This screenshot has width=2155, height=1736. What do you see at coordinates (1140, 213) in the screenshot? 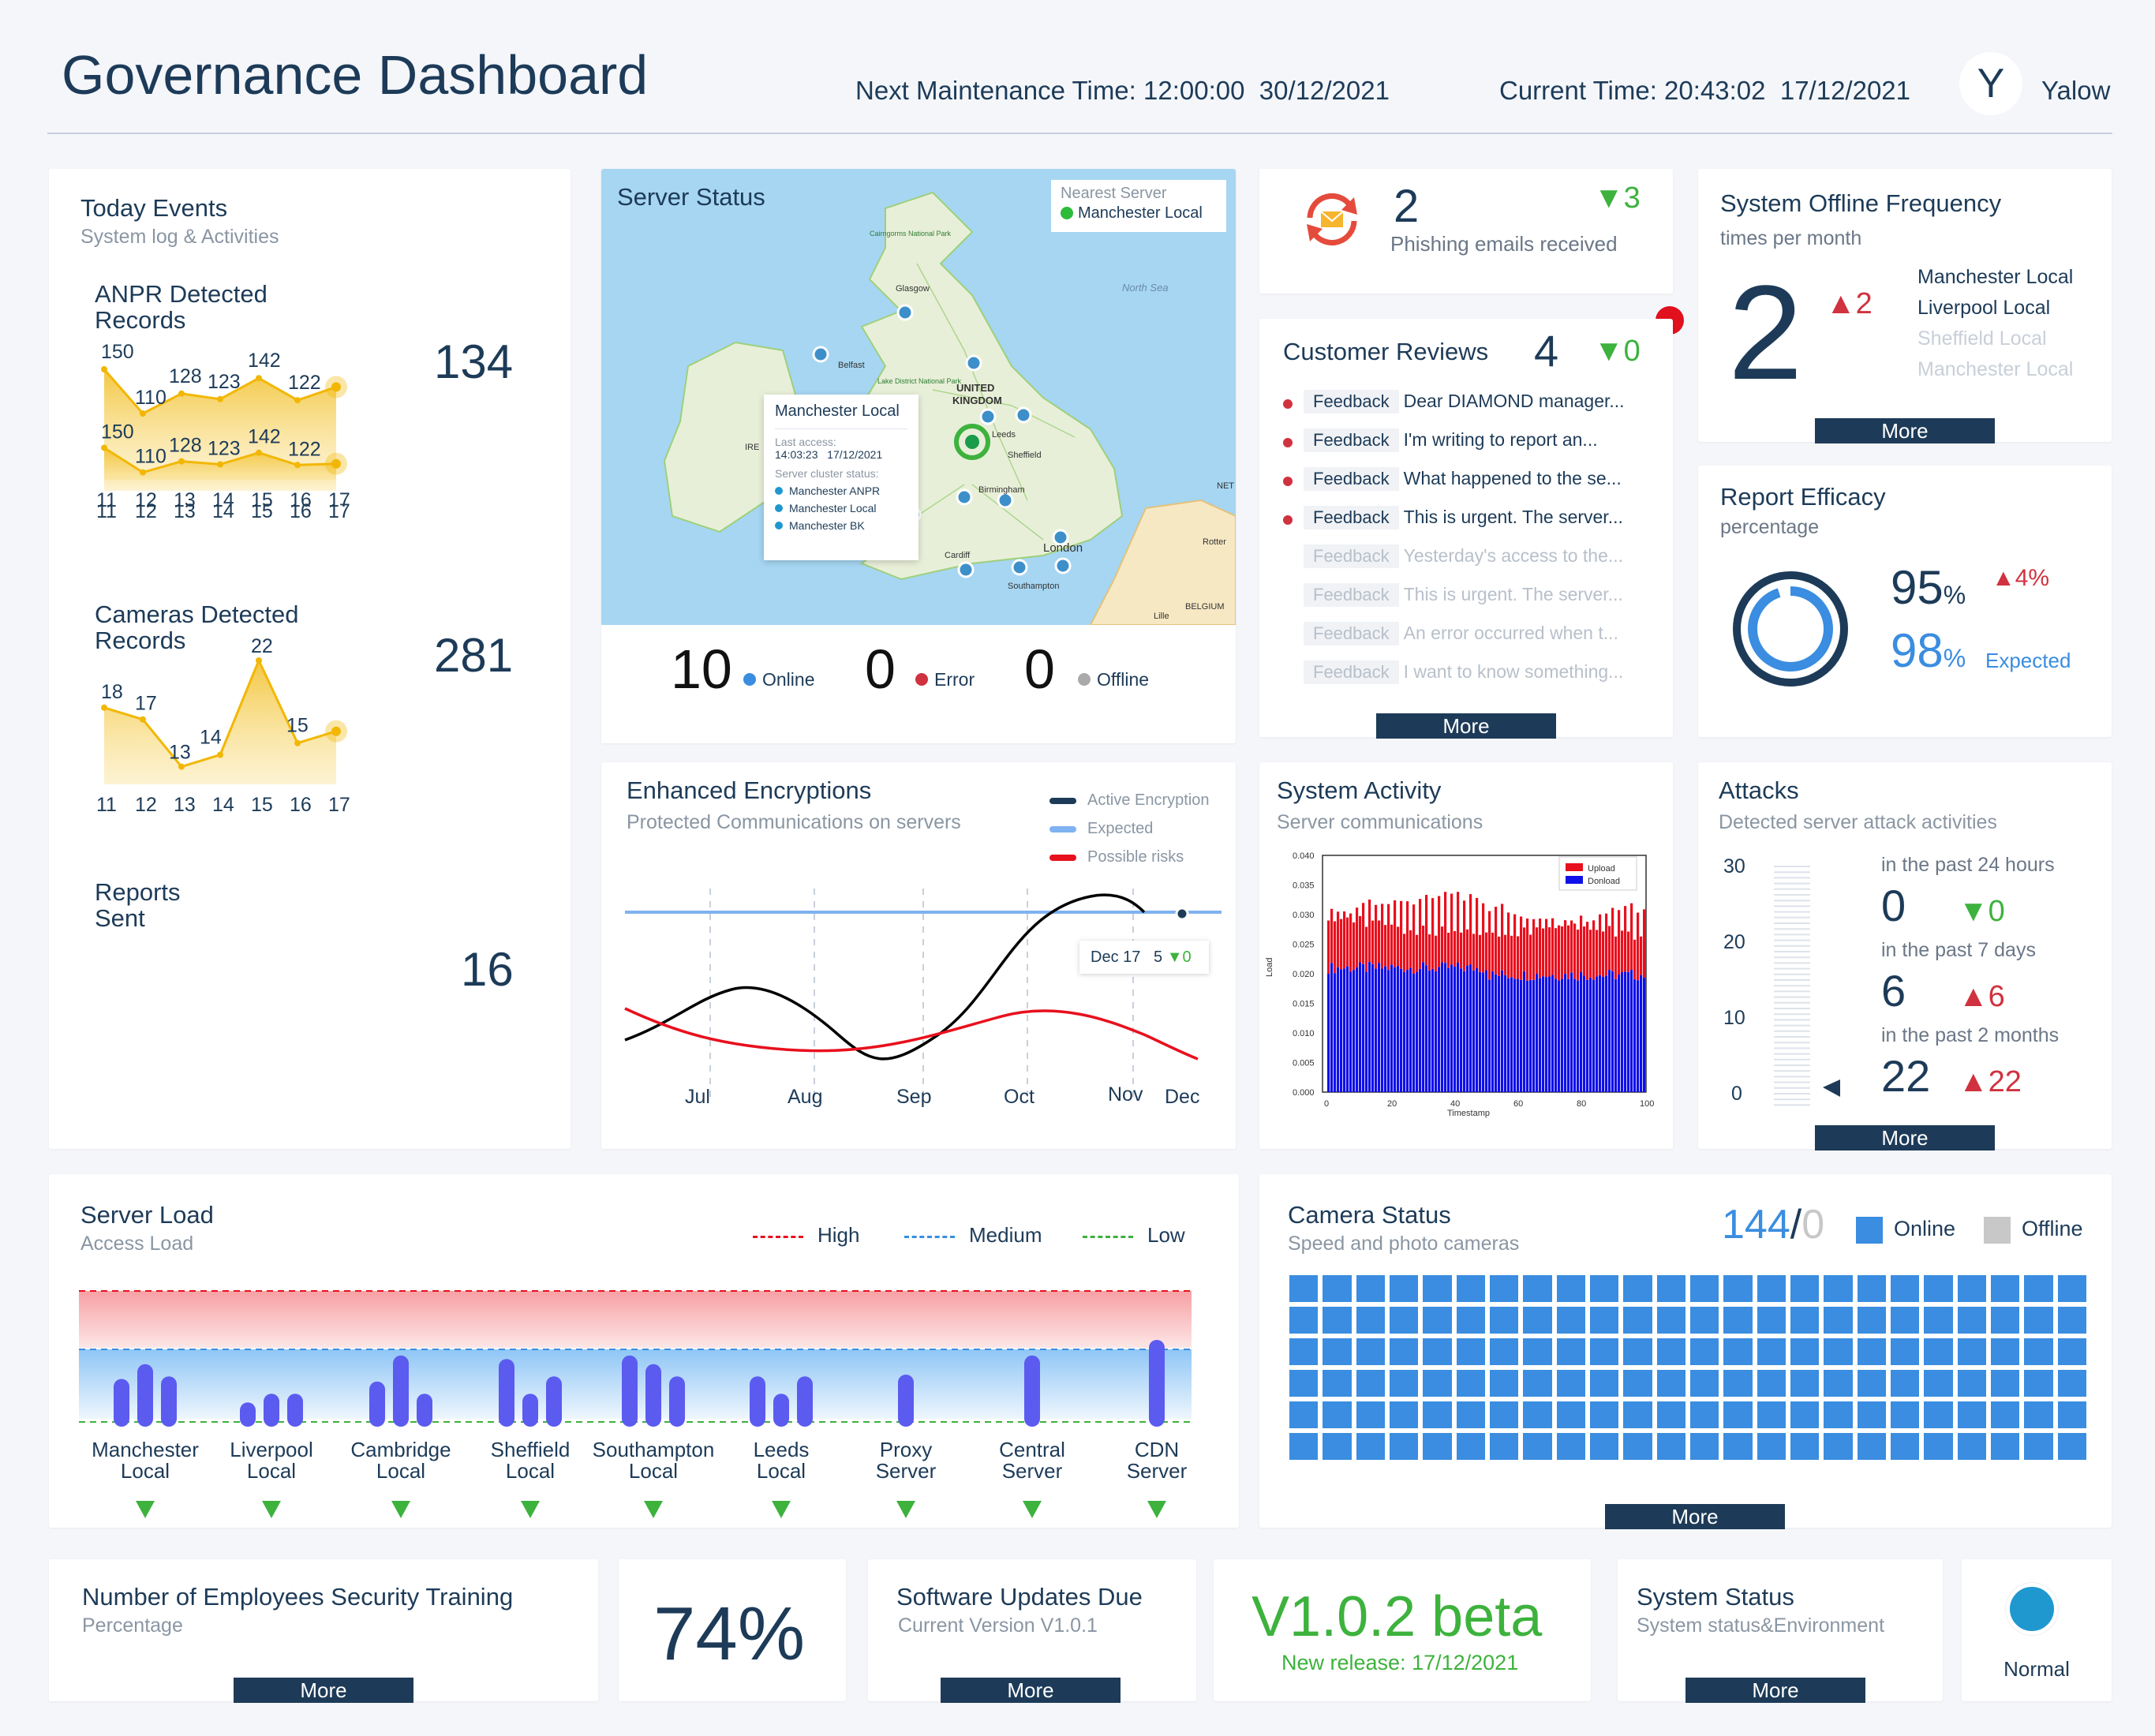
I see `nearest-server-value: Manchester Local` at bounding box center [1140, 213].